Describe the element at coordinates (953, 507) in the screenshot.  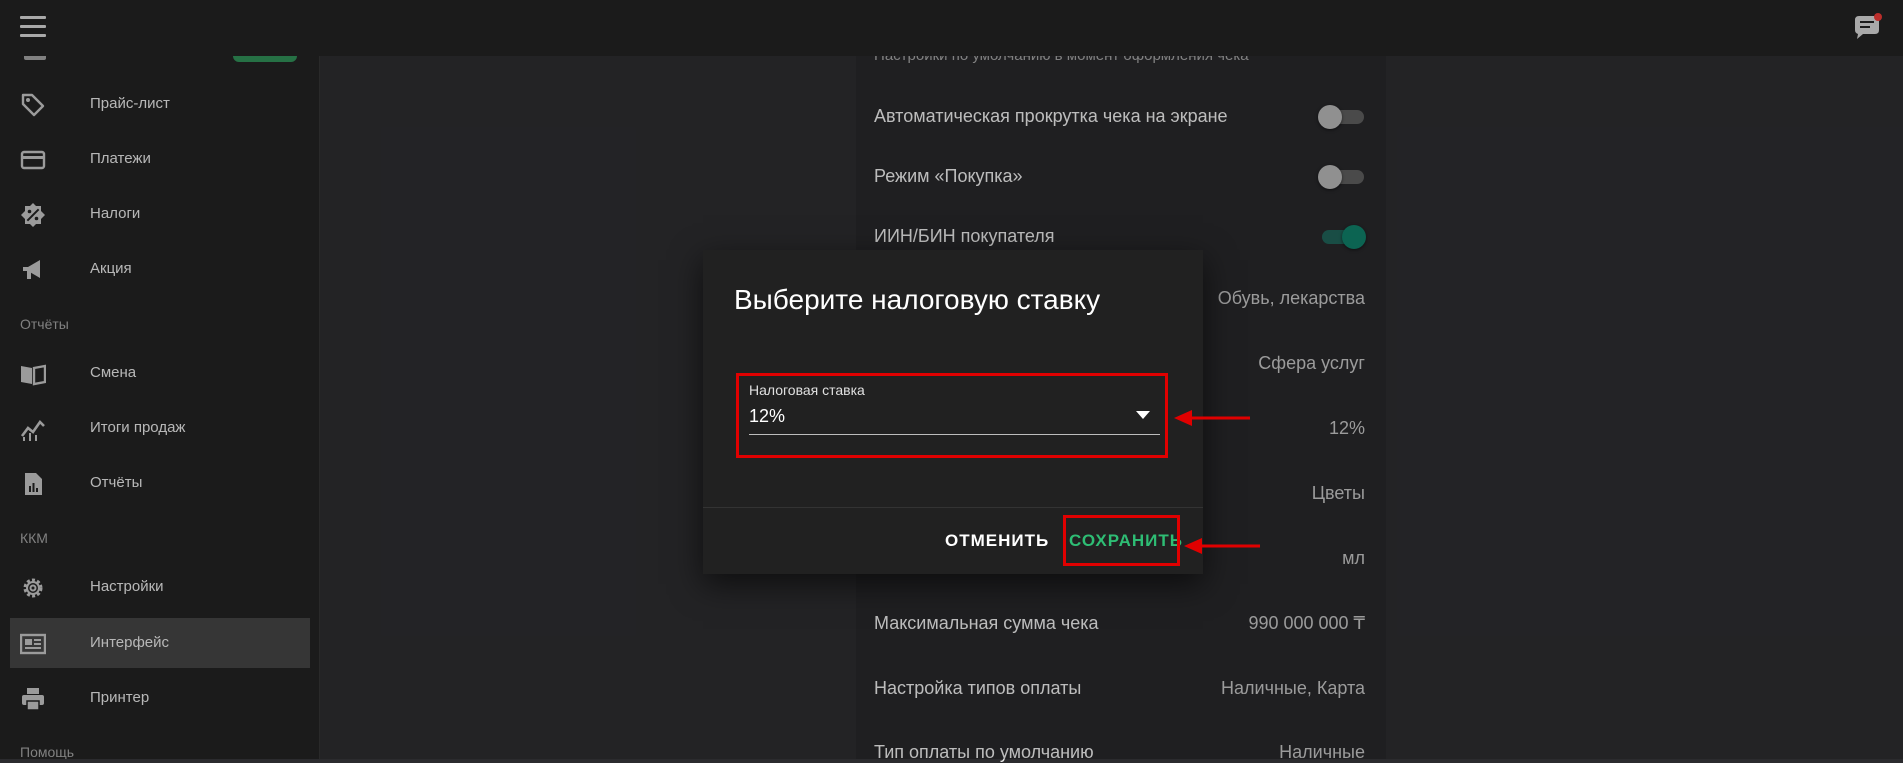
I see `dialog-divider` at that location.